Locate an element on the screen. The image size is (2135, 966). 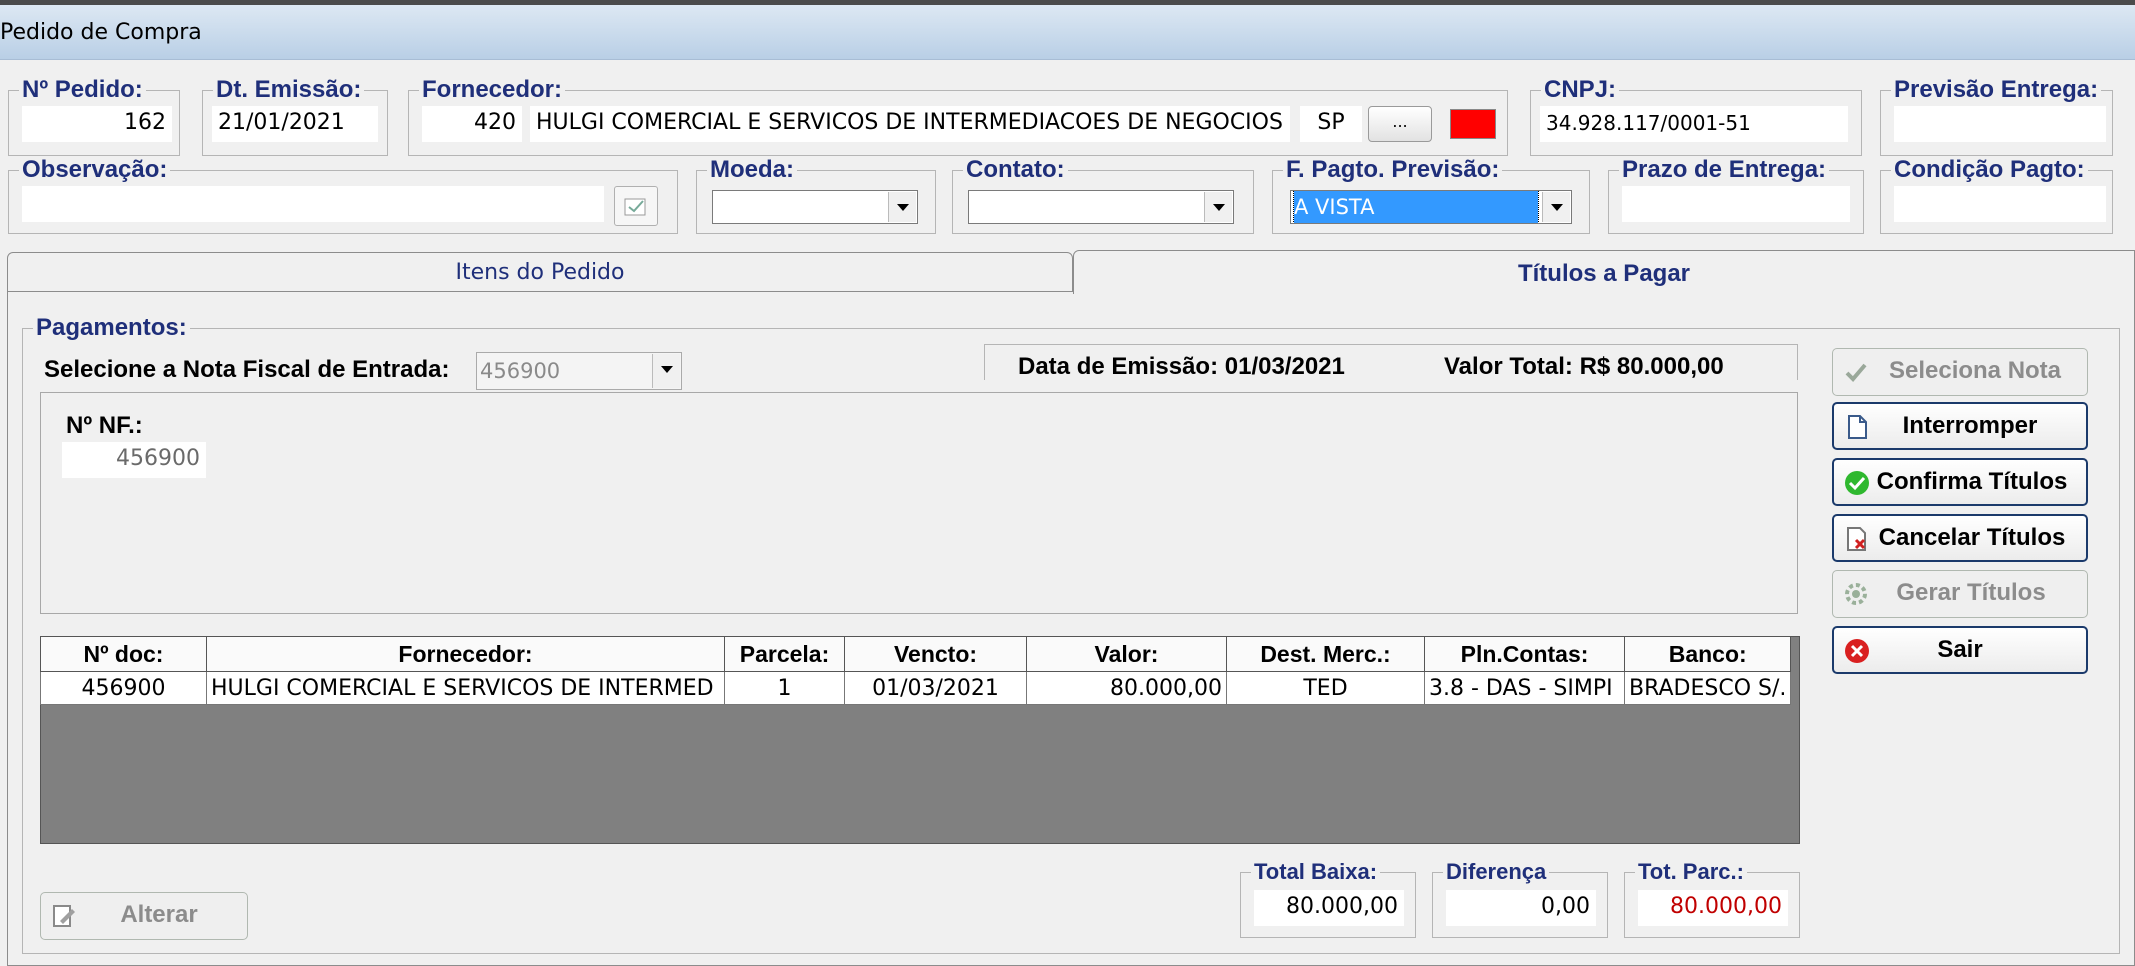
diferenca-label: Diferença is located at coordinates (1496, 871).